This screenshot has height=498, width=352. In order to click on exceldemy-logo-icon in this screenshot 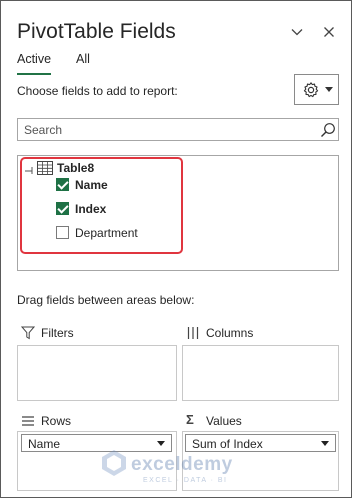, I will do `click(114, 463)`.